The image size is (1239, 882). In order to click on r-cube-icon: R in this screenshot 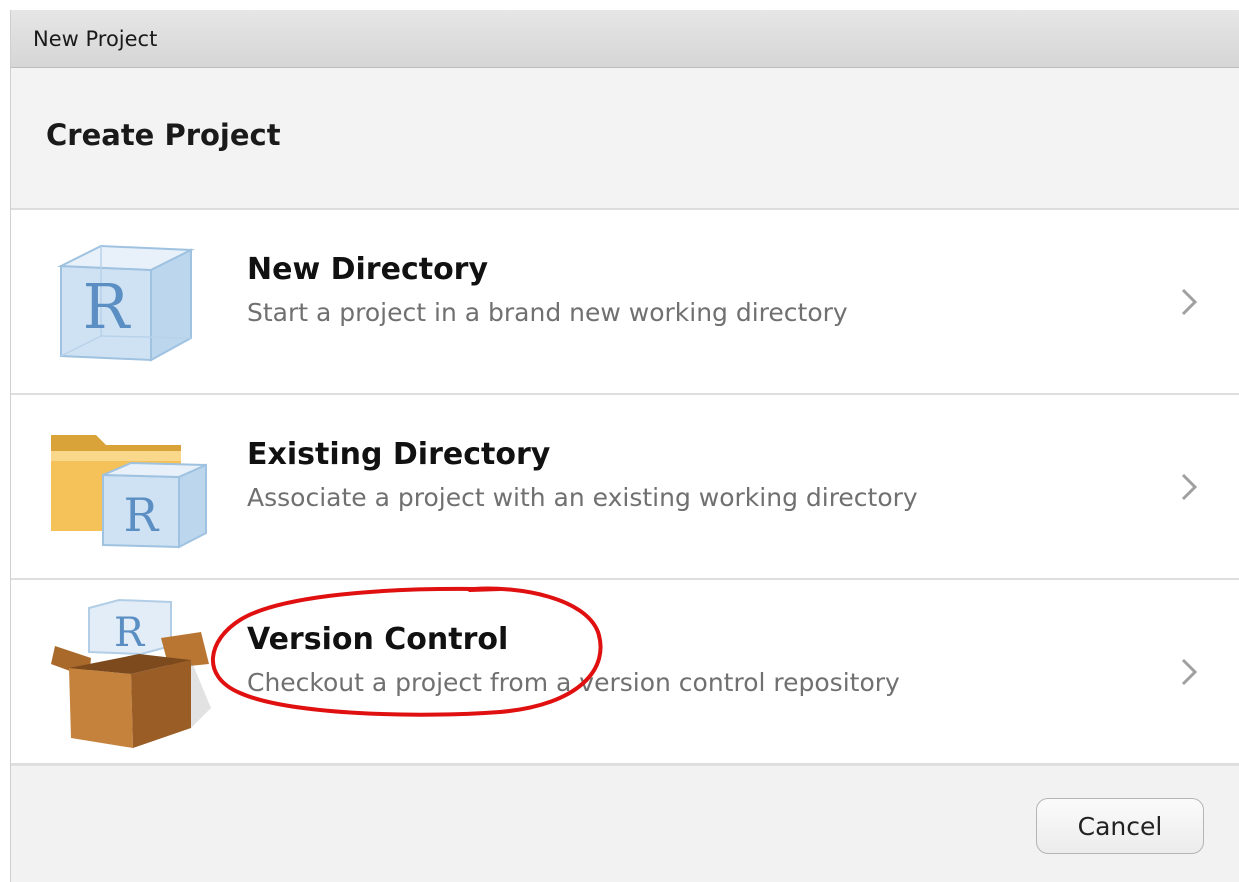, I will do `click(126, 303)`.